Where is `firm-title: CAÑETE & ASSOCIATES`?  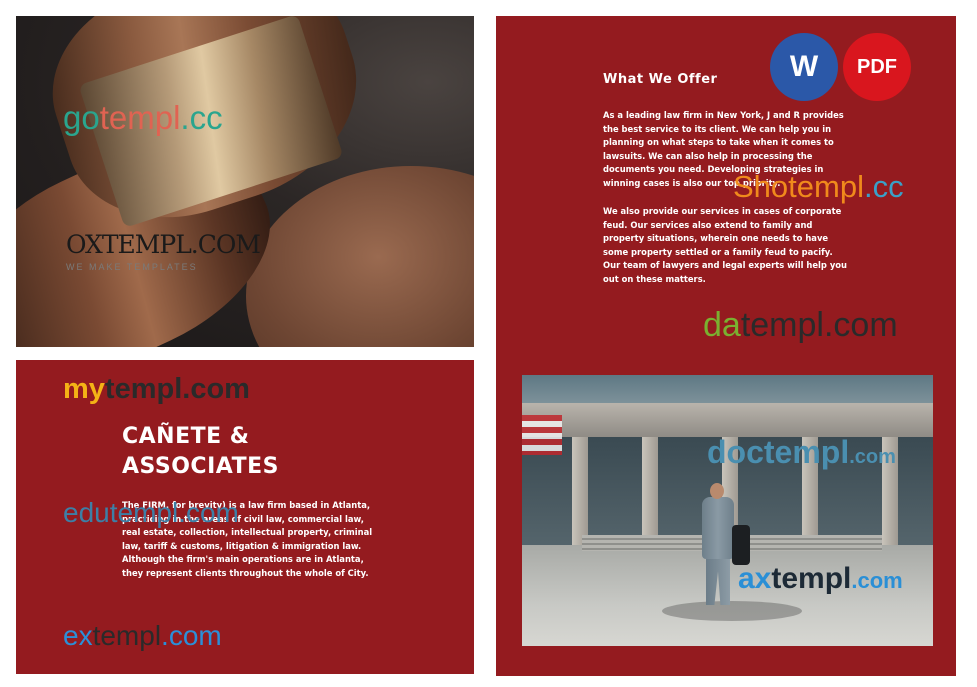 firm-title: CAÑETE & ASSOCIATES is located at coordinates (200, 451).